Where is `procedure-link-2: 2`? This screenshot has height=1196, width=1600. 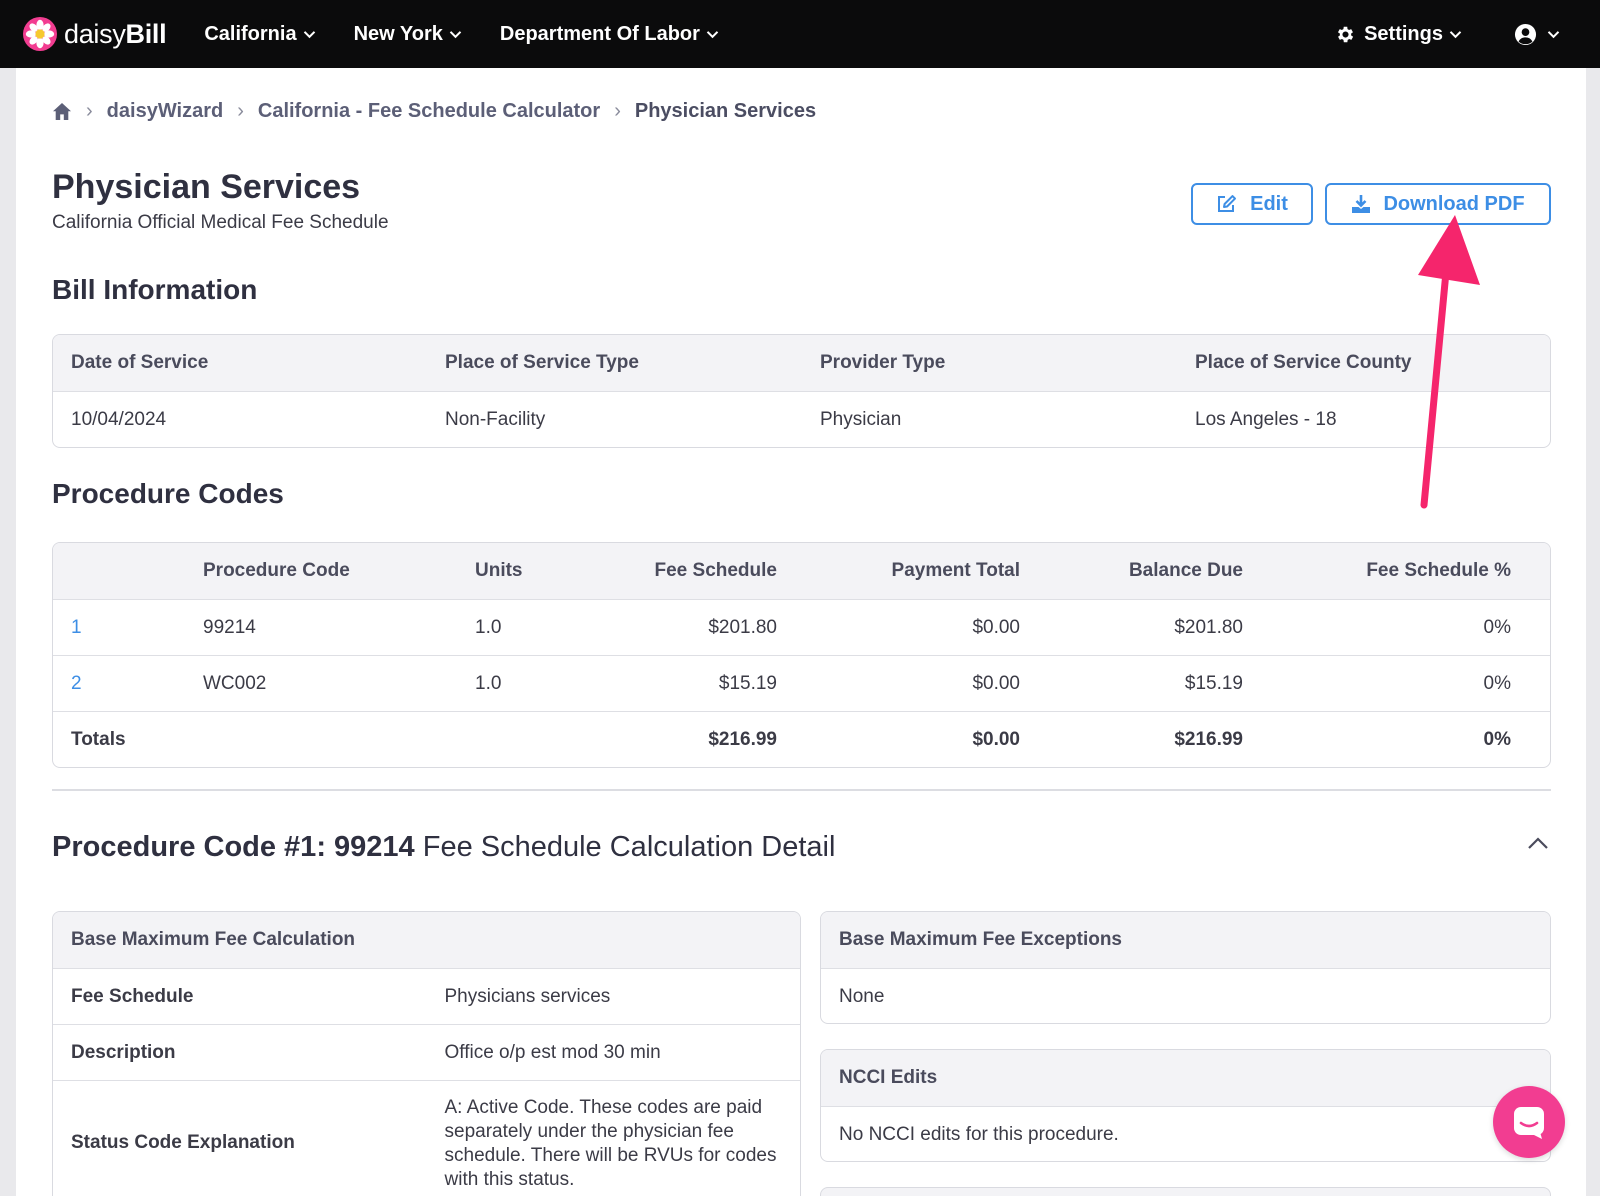 procedure-link-2: 2 is located at coordinates (119, 684).